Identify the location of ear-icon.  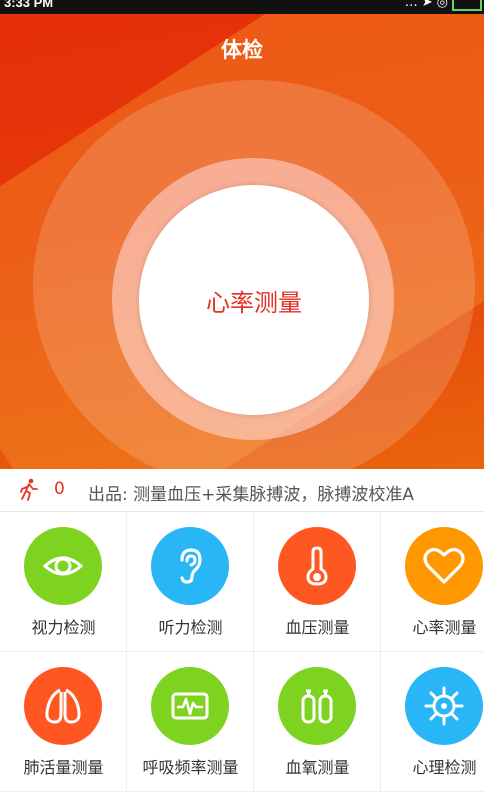
(191, 566).